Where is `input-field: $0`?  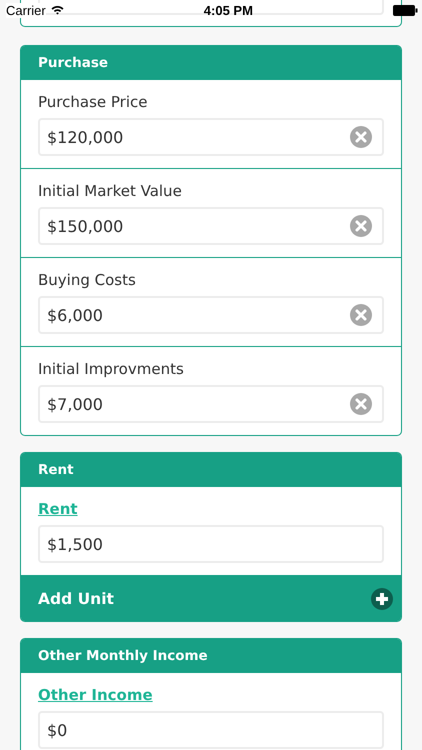 input-field: $0 is located at coordinates (211, 730).